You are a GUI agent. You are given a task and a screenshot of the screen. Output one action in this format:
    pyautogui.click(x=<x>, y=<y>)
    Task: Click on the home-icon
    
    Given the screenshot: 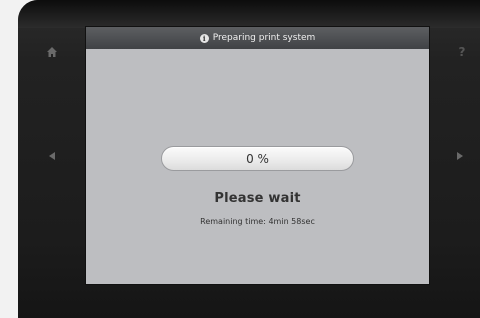 What is the action you would take?
    pyautogui.click(x=52, y=52)
    